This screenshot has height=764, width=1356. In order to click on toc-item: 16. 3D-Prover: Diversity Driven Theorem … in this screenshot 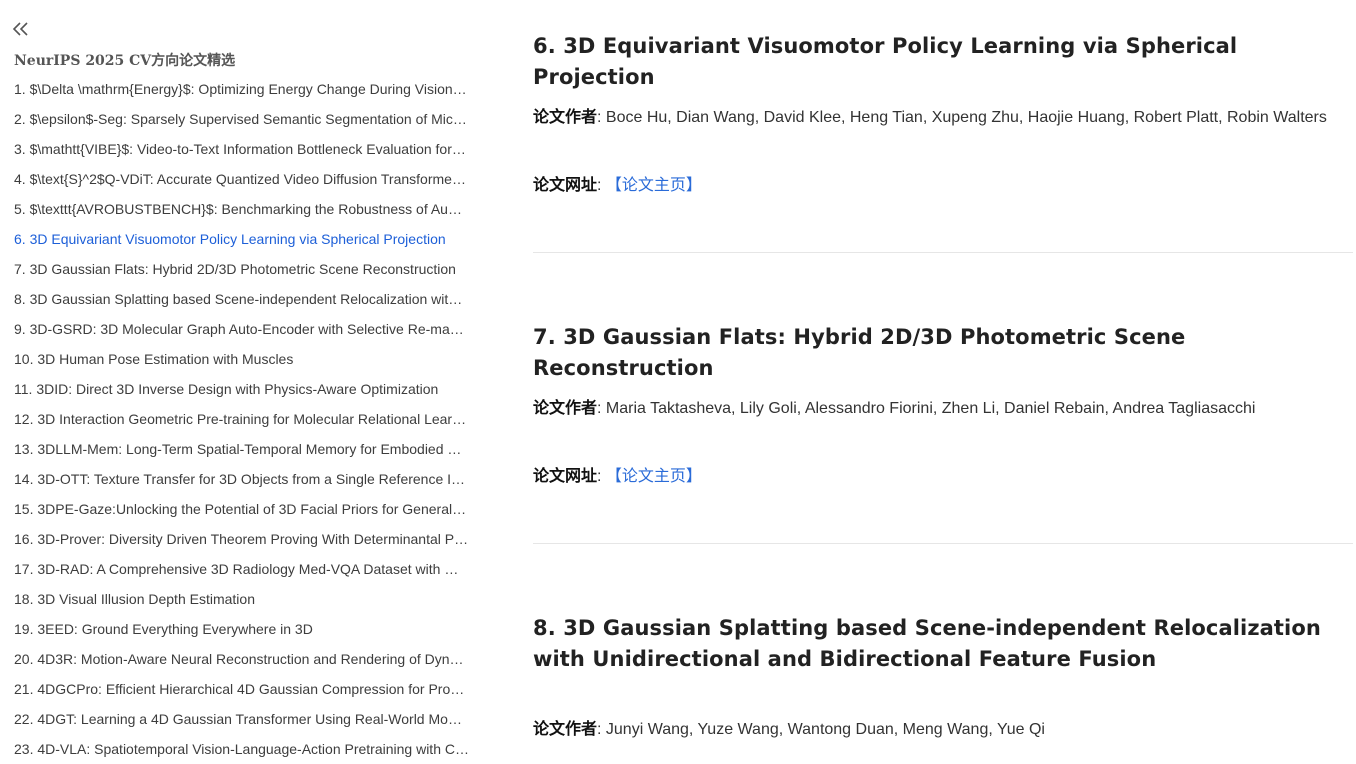, I will do `click(241, 539)`.